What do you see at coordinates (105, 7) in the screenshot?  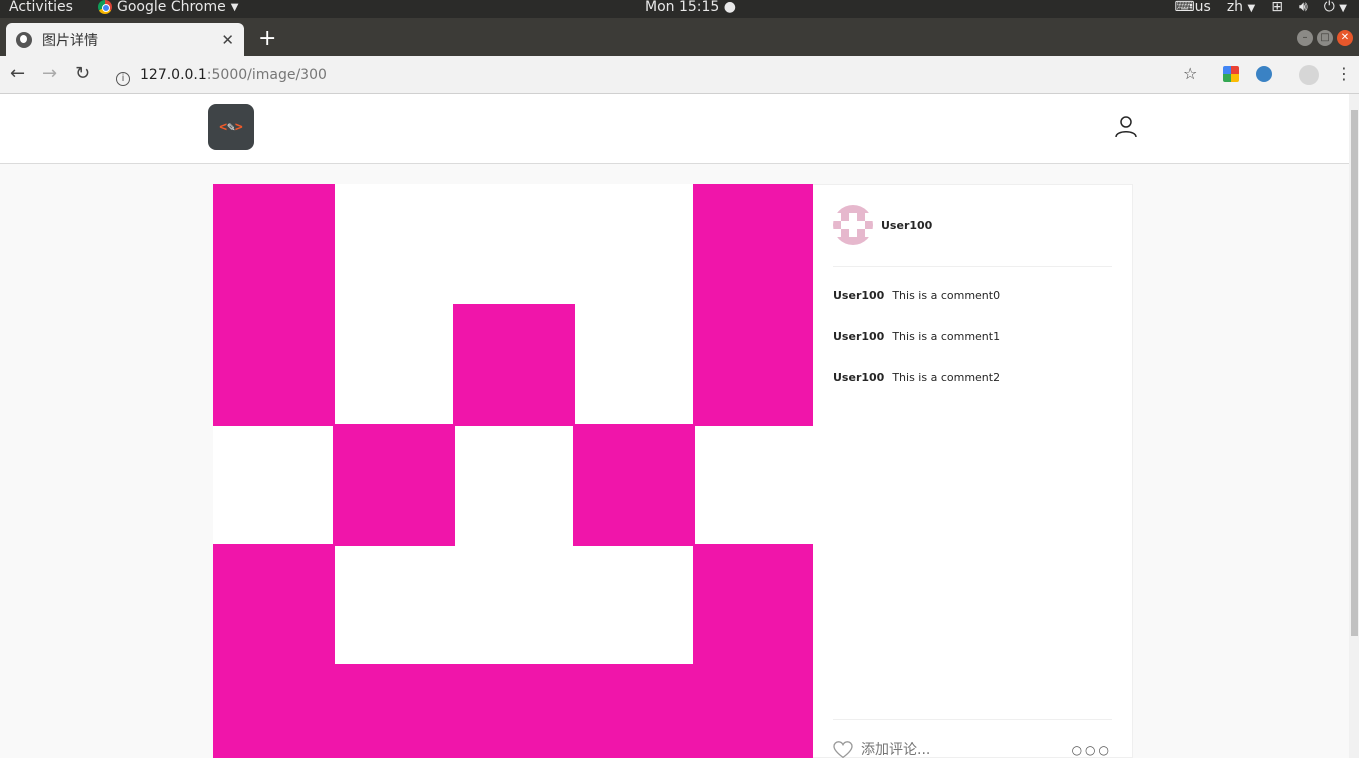 I see `chrome-icon` at bounding box center [105, 7].